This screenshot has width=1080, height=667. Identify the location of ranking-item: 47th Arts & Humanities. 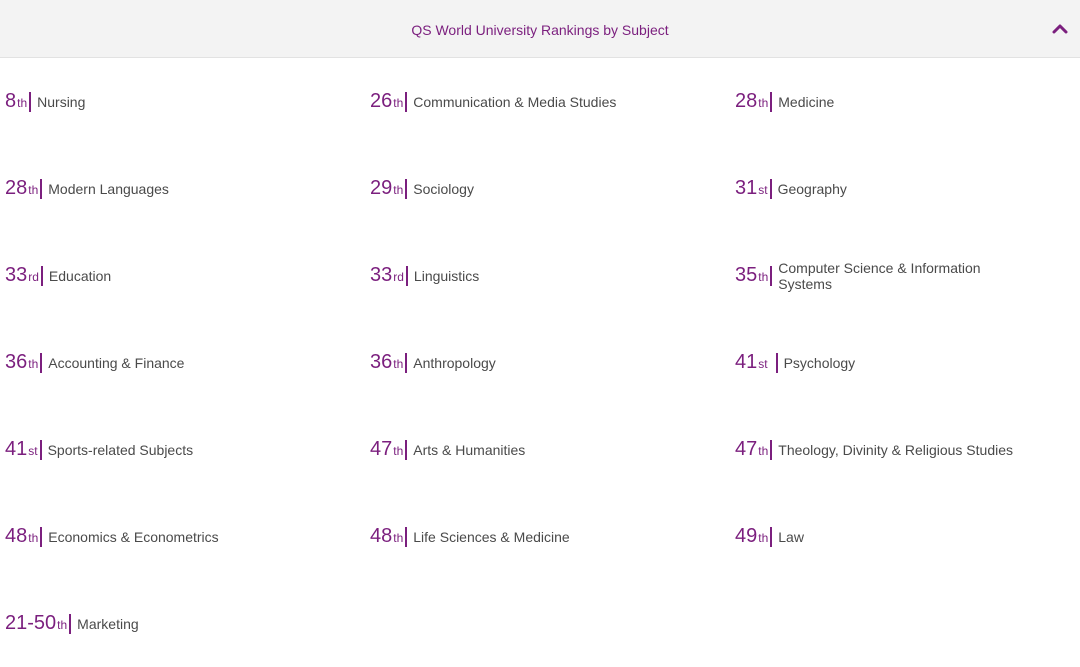
(535, 450).